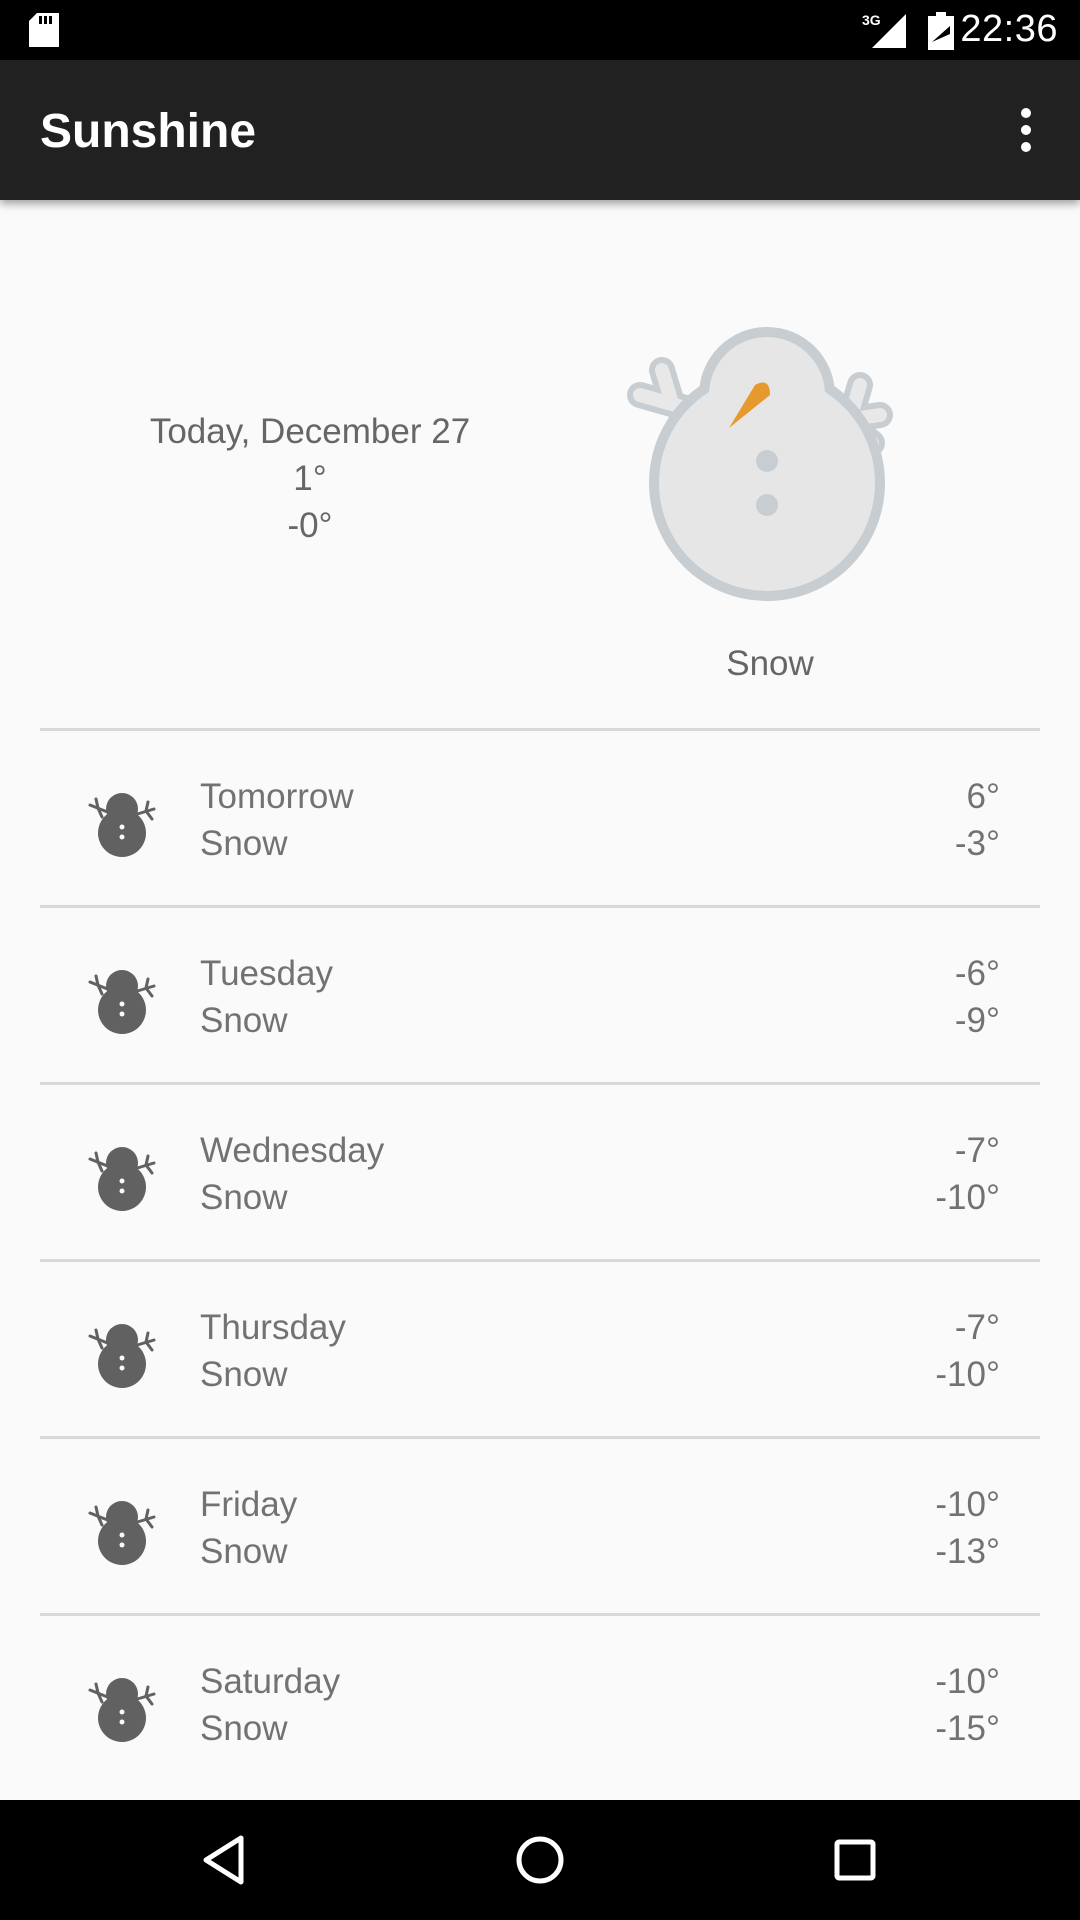 The width and height of the screenshot is (1080, 1920). I want to click on battery-icon, so click(941, 31).